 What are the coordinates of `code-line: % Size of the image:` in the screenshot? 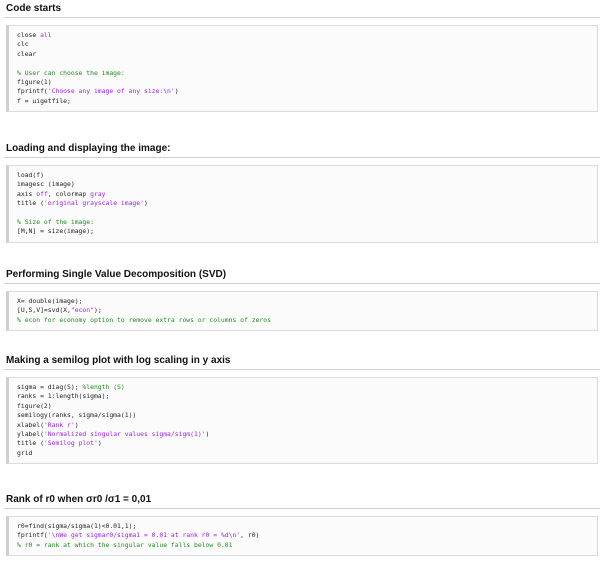 It's located at (303, 222).